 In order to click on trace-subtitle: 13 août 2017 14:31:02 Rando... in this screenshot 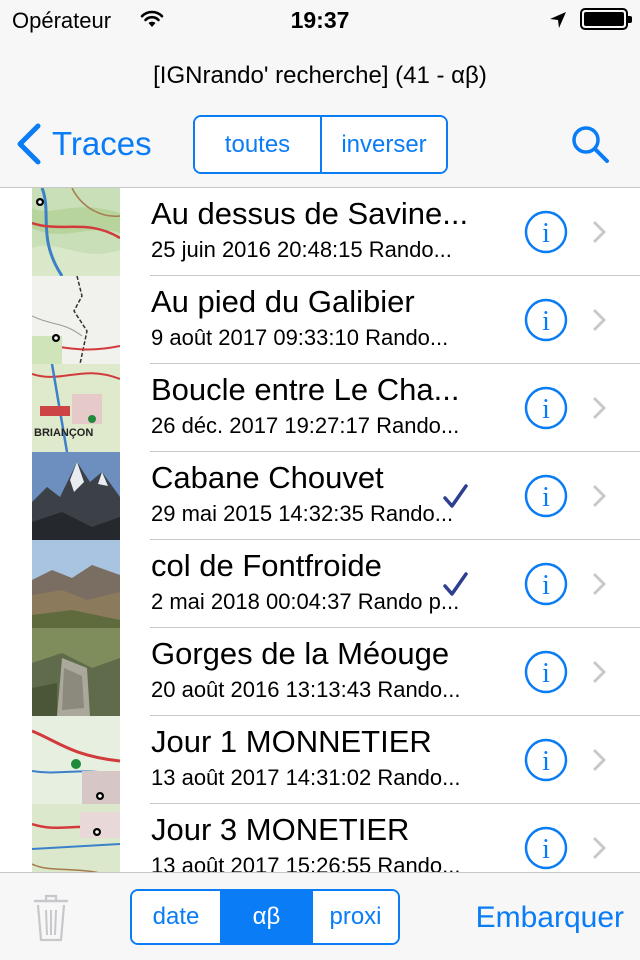, I will do `click(306, 777)`.